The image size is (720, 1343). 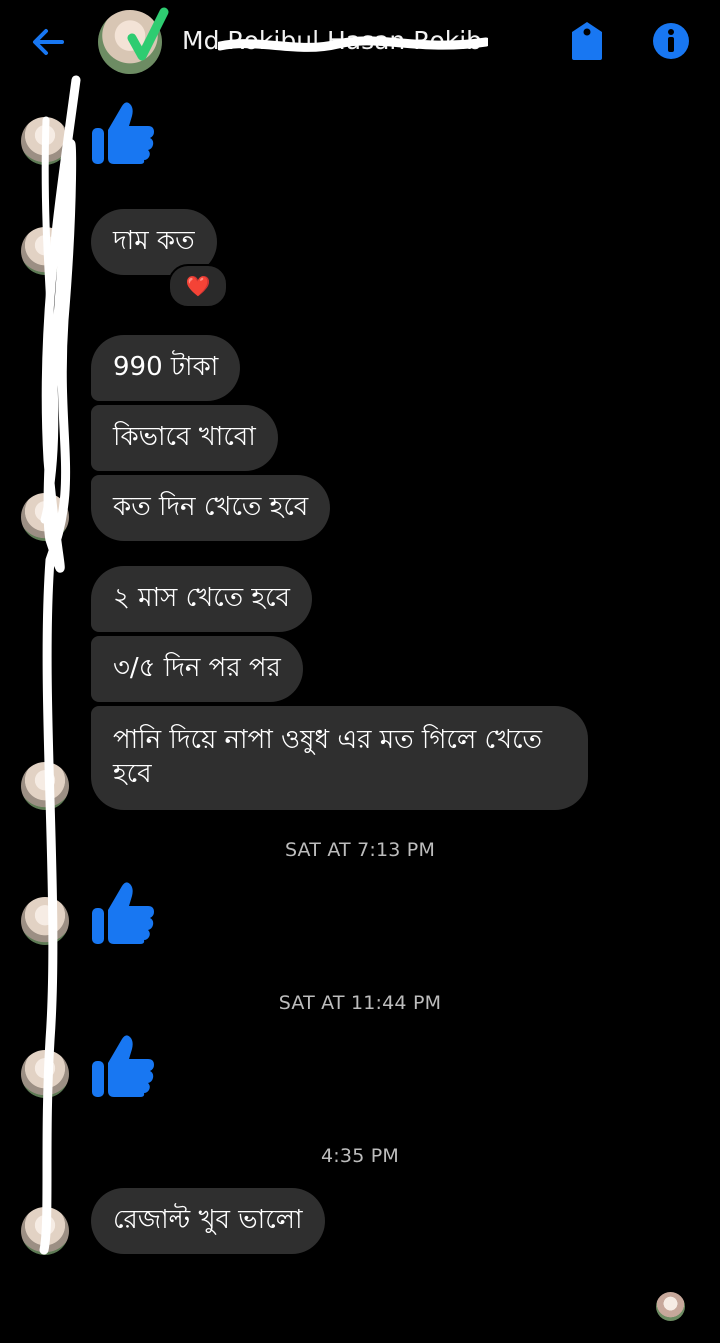 I want to click on info-icon, so click(x=671, y=41).